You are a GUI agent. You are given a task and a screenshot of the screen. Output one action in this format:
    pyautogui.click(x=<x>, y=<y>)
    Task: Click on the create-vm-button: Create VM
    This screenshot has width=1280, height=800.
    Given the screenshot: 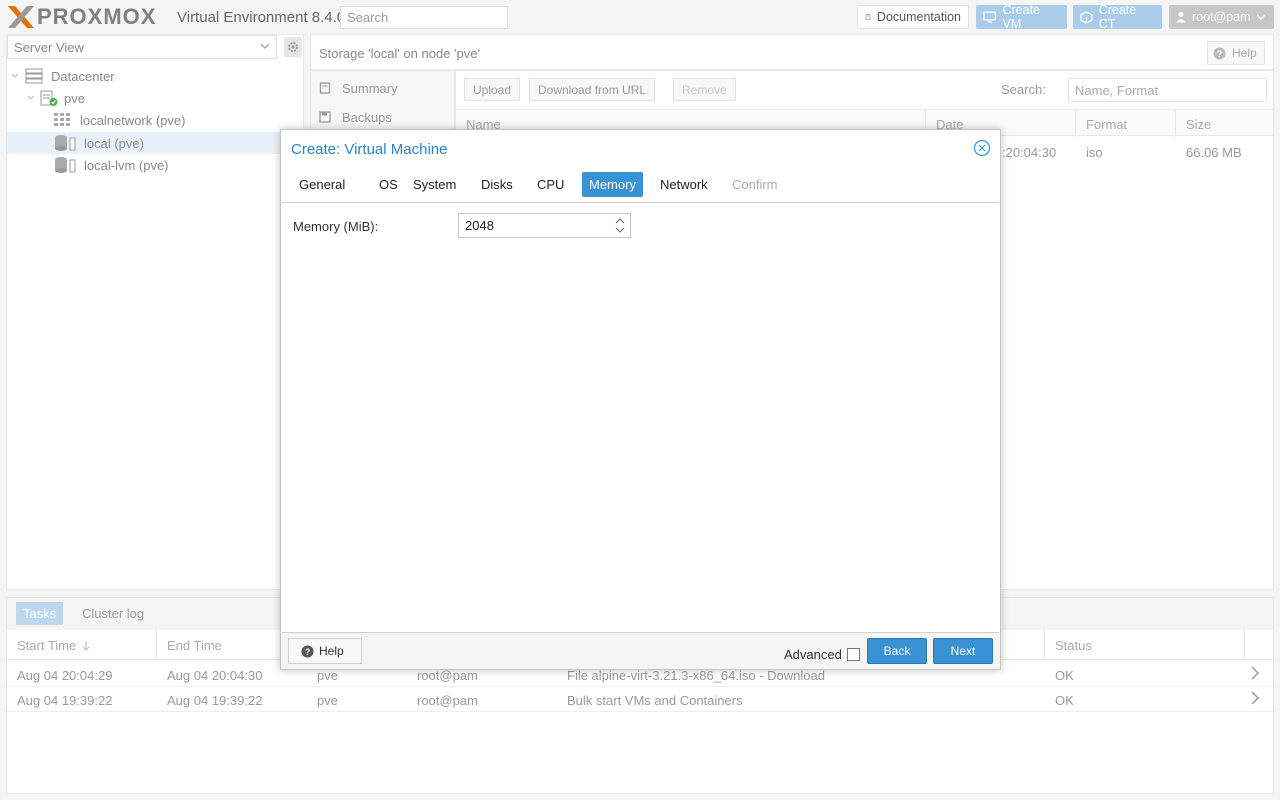 What is the action you would take?
    pyautogui.click(x=1021, y=17)
    